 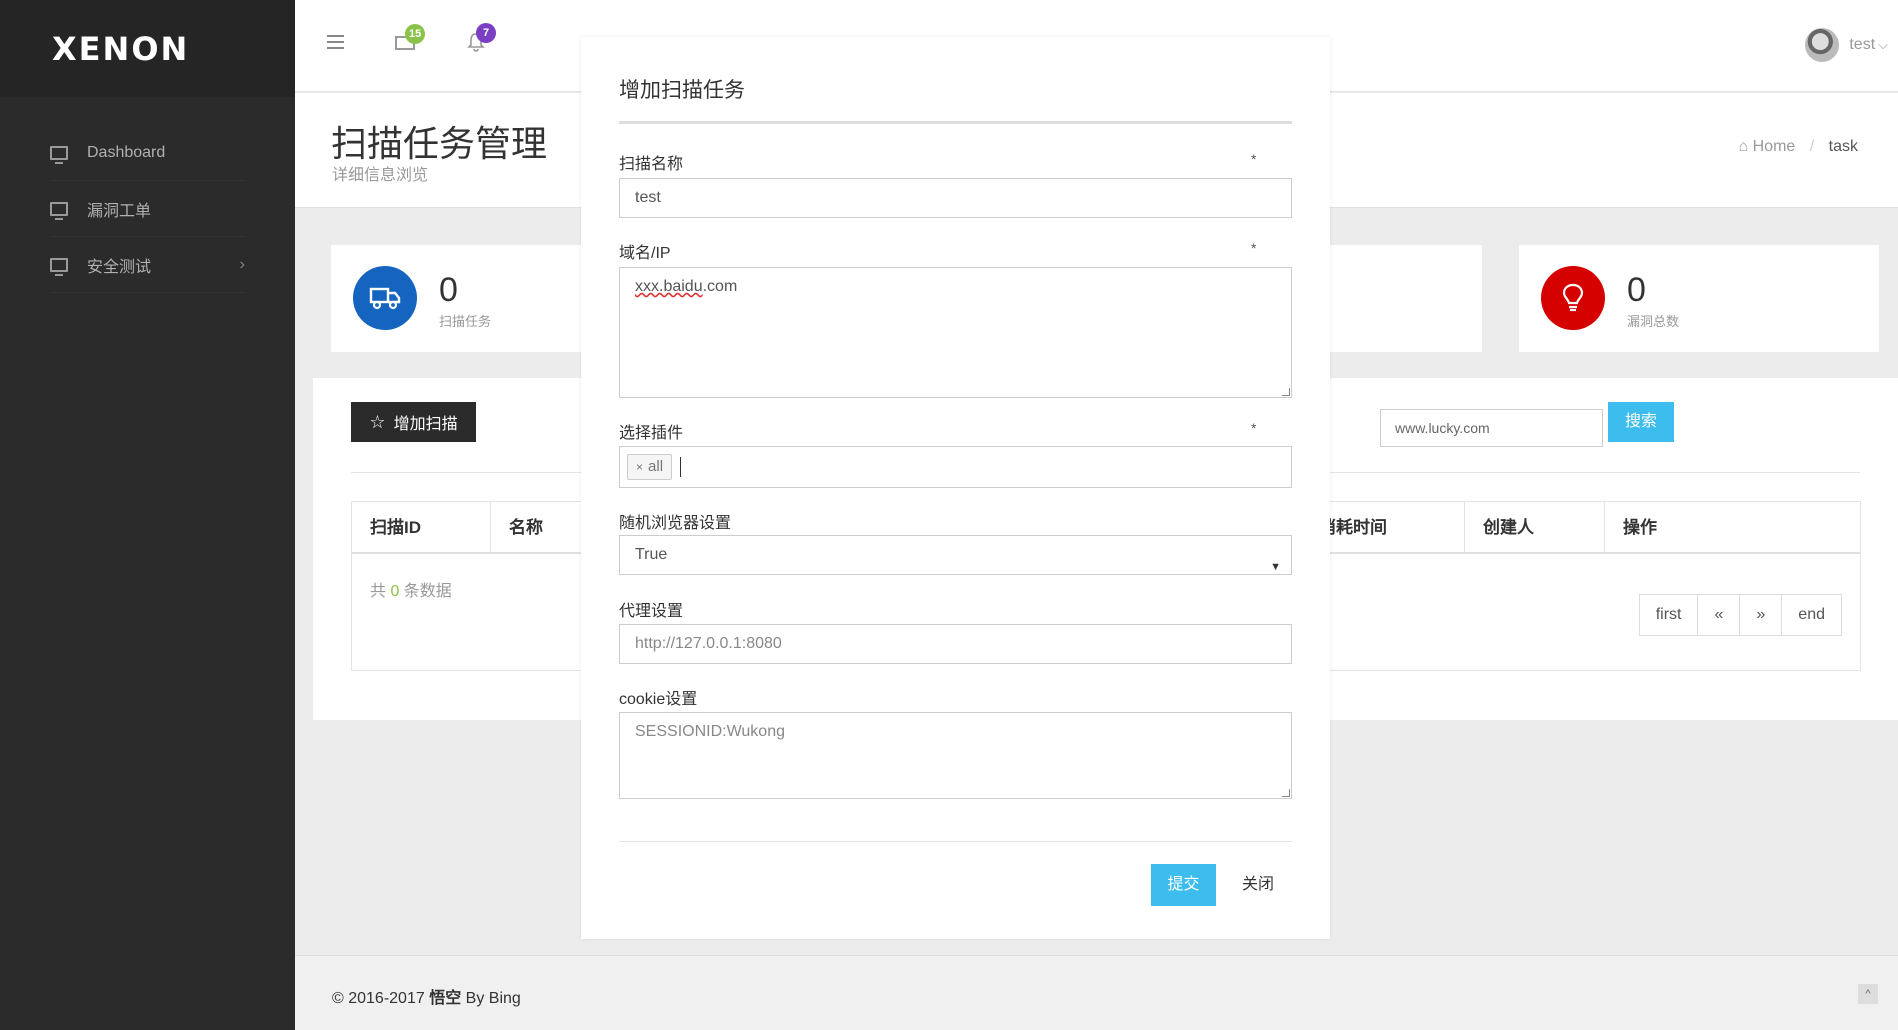 I want to click on breadcrumb-current: task, so click(x=1843, y=146).